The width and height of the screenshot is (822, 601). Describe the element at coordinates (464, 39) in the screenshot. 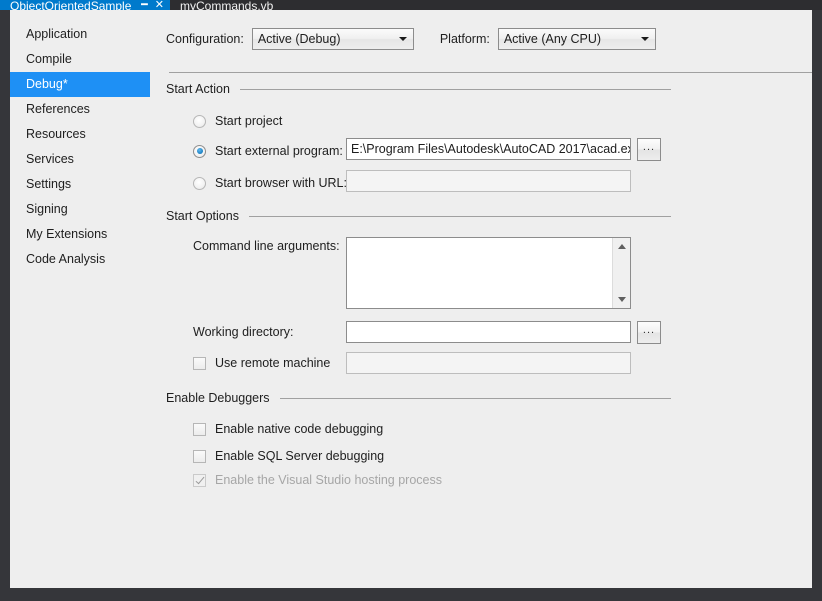

I see `platform-label: Platform:` at that location.